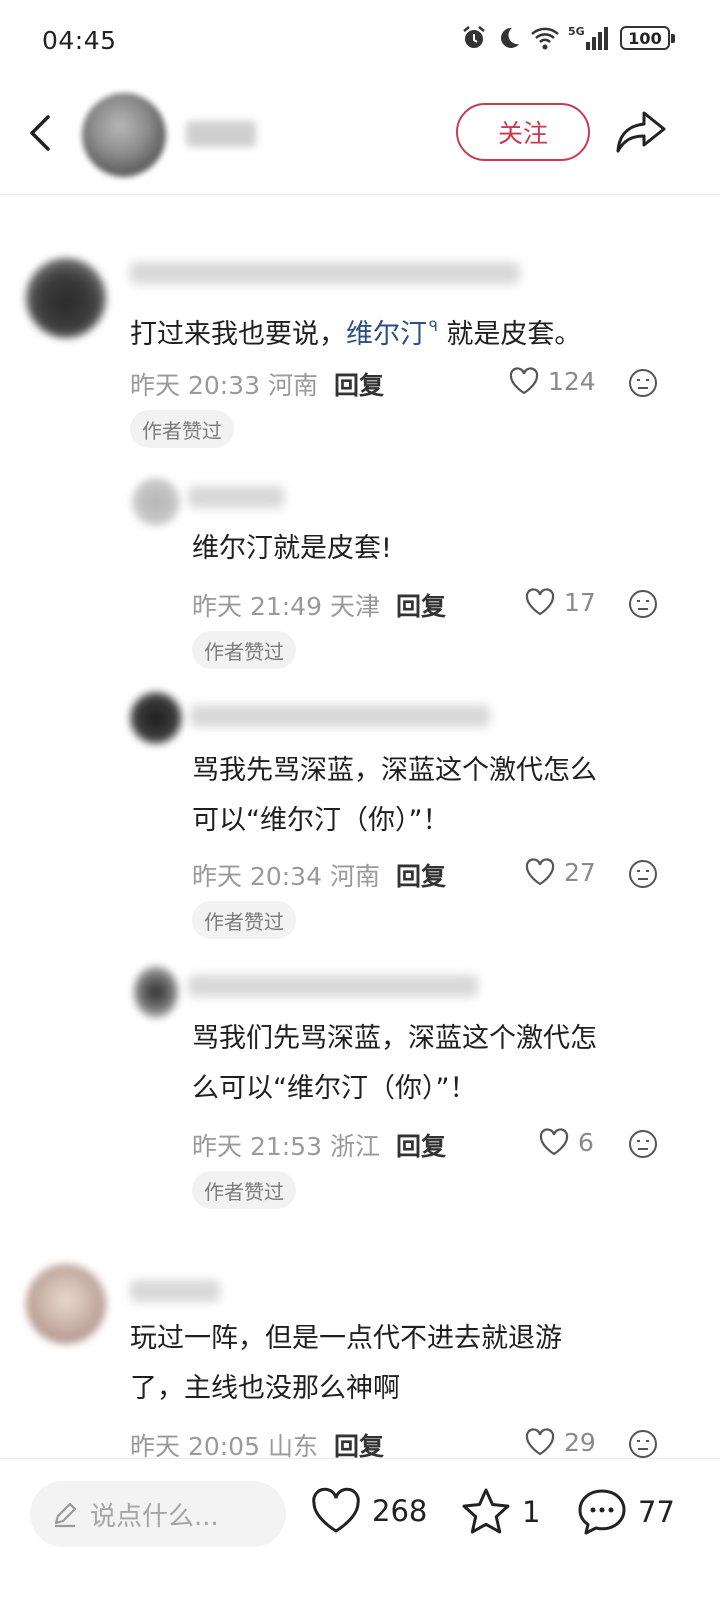  I want to click on alarm-icon, so click(474, 37).